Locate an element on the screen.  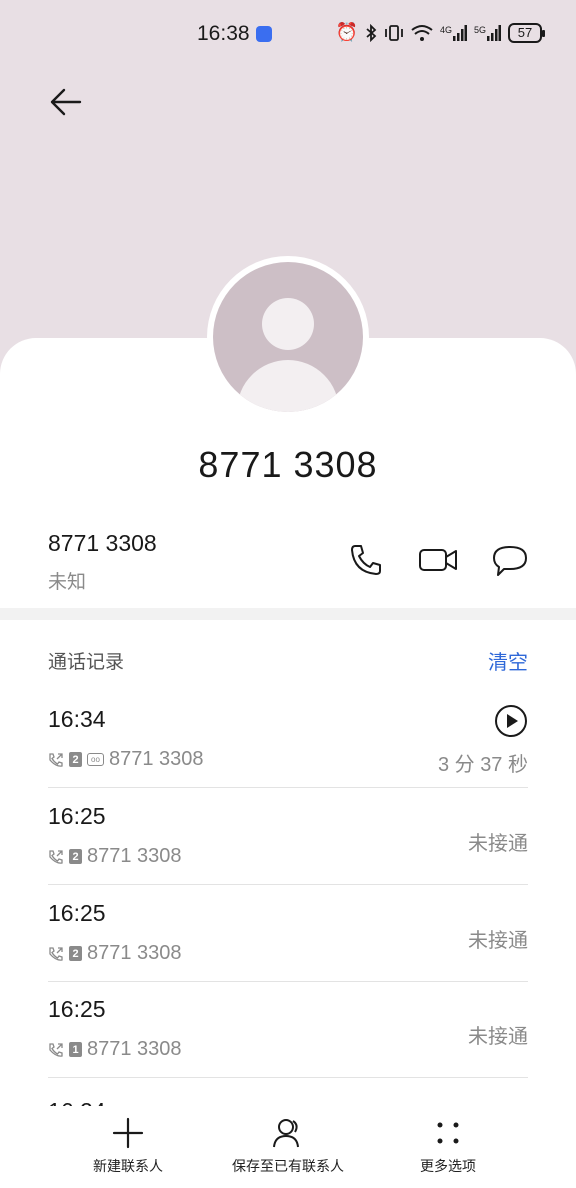
play-recording-button is located at coordinates (511, 721).